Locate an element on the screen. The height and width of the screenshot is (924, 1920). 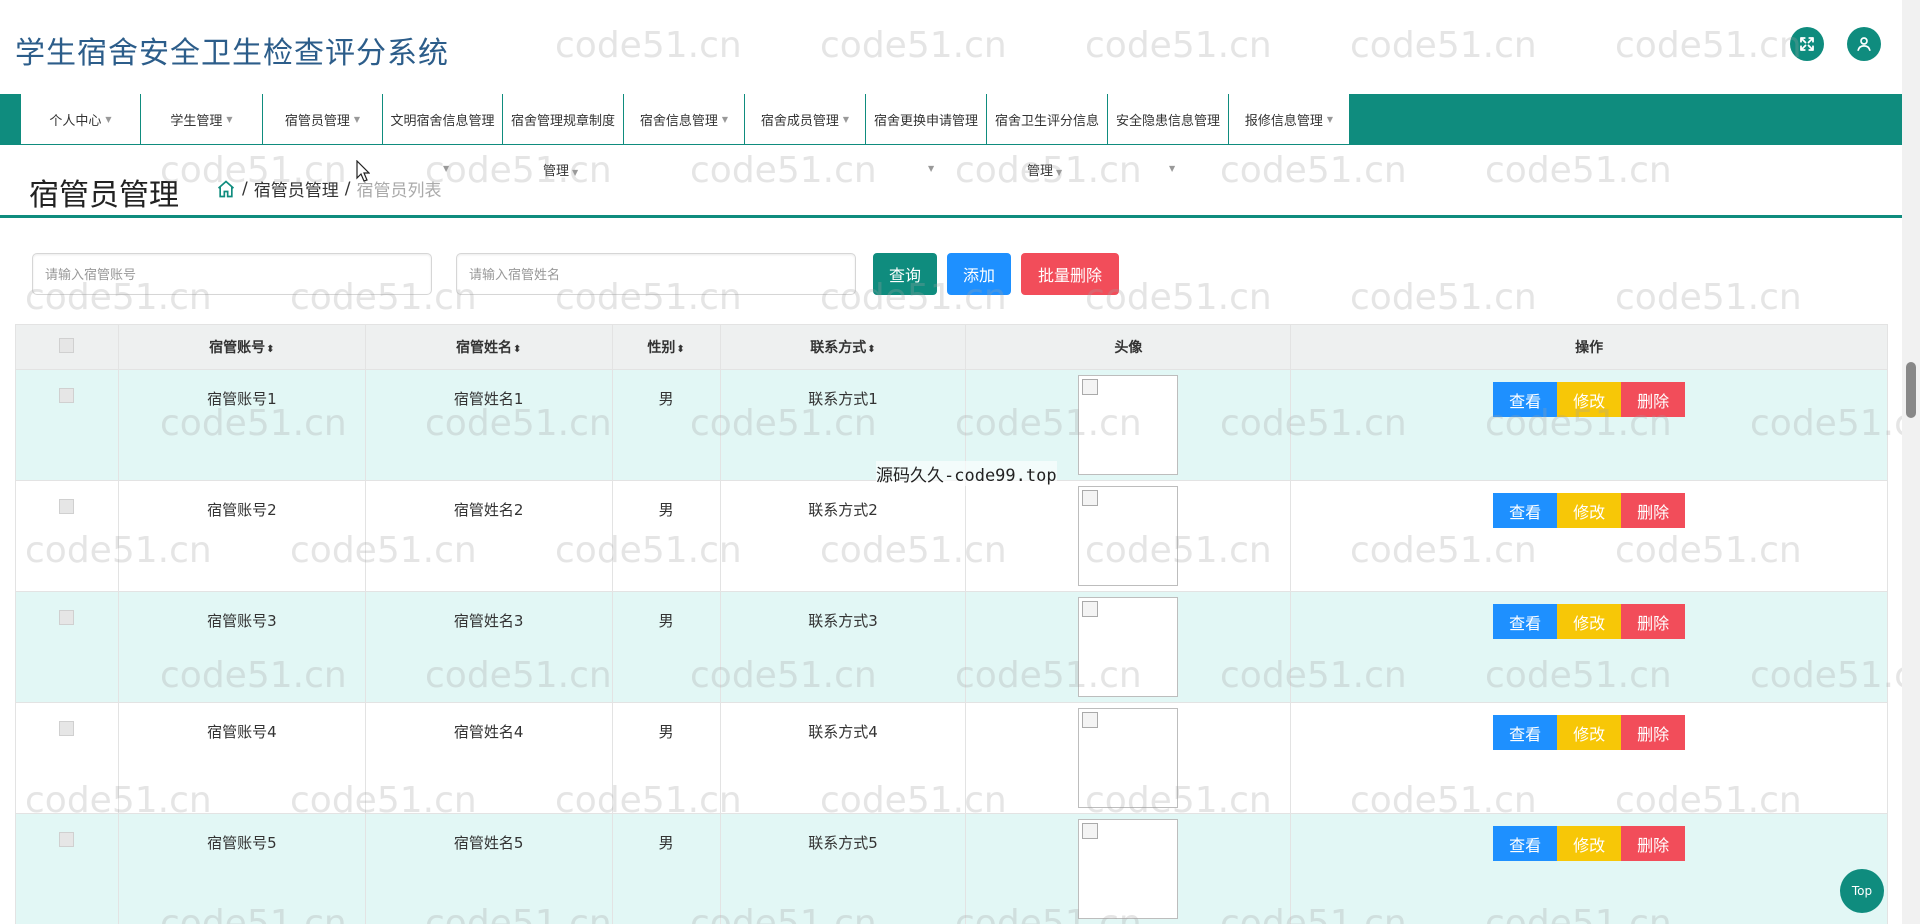
select-all-checkbox is located at coordinates (67, 347).